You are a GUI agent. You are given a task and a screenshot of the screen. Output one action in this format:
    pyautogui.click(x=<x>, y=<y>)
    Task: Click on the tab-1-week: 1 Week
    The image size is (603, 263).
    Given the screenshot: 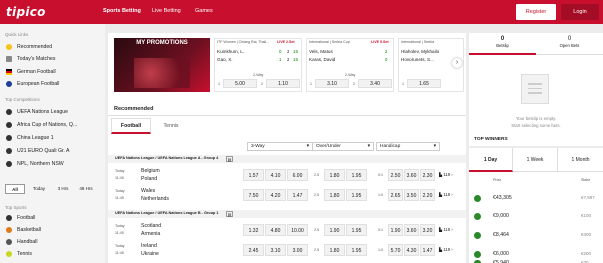 What is the action you would take?
    pyautogui.click(x=535, y=160)
    